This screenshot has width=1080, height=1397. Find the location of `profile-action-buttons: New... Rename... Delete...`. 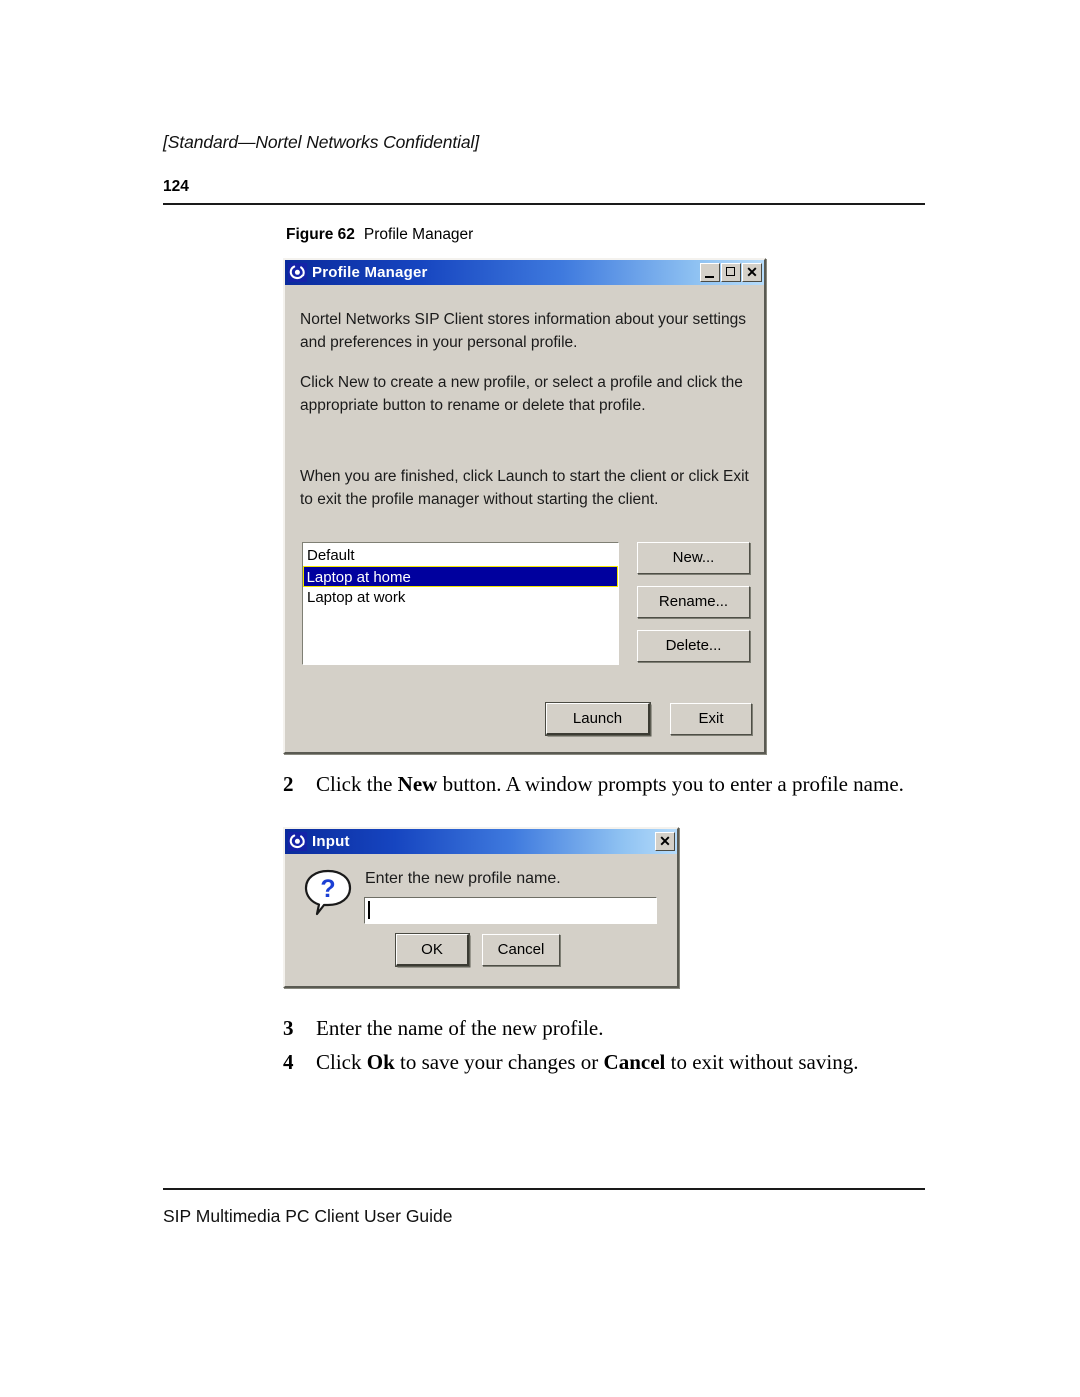

profile-action-buttons: New... Rename... Delete... is located at coordinates (693, 602).